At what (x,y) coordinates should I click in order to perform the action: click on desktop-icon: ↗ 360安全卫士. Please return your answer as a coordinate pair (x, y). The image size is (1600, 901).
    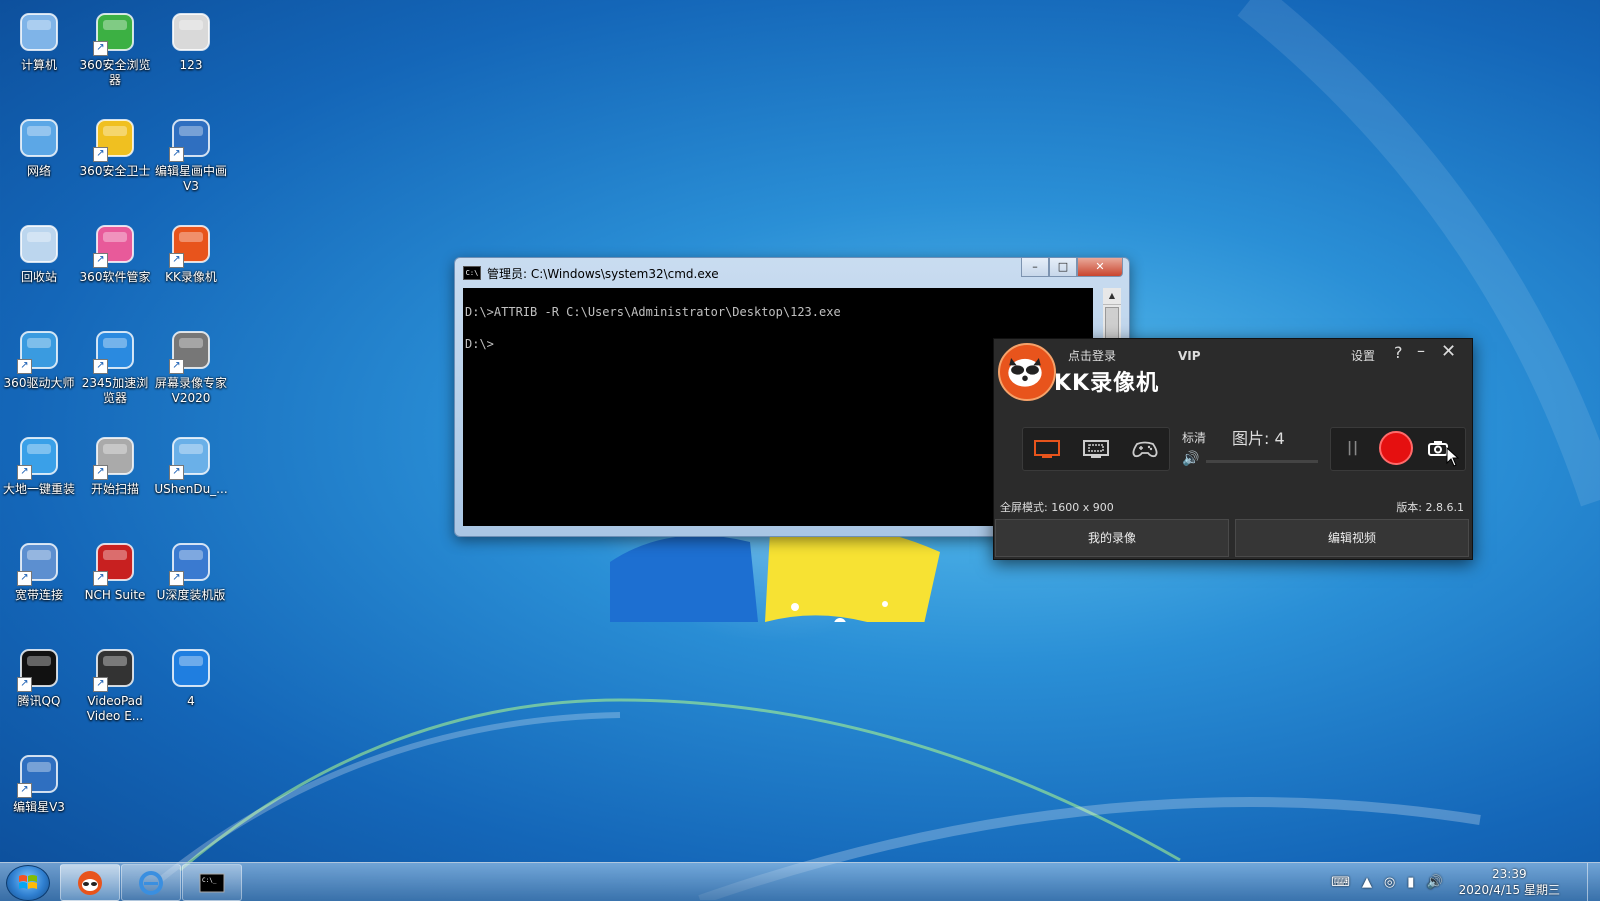
    Looking at the image, I should click on (115, 144).